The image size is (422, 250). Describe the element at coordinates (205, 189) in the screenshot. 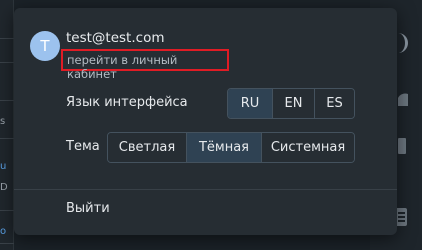

I see `menu-divider` at that location.